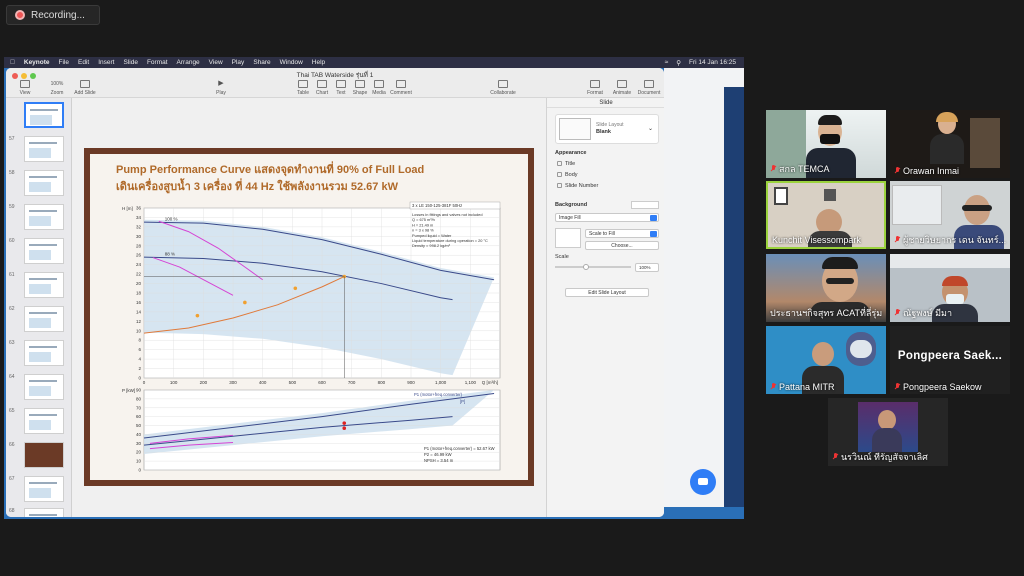 The width and height of the screenshot is (1024, 576). What do you see at coordinates (291, 62) in the screenshot?
I see `menu-window: Window` at bounding box center [291, 62].